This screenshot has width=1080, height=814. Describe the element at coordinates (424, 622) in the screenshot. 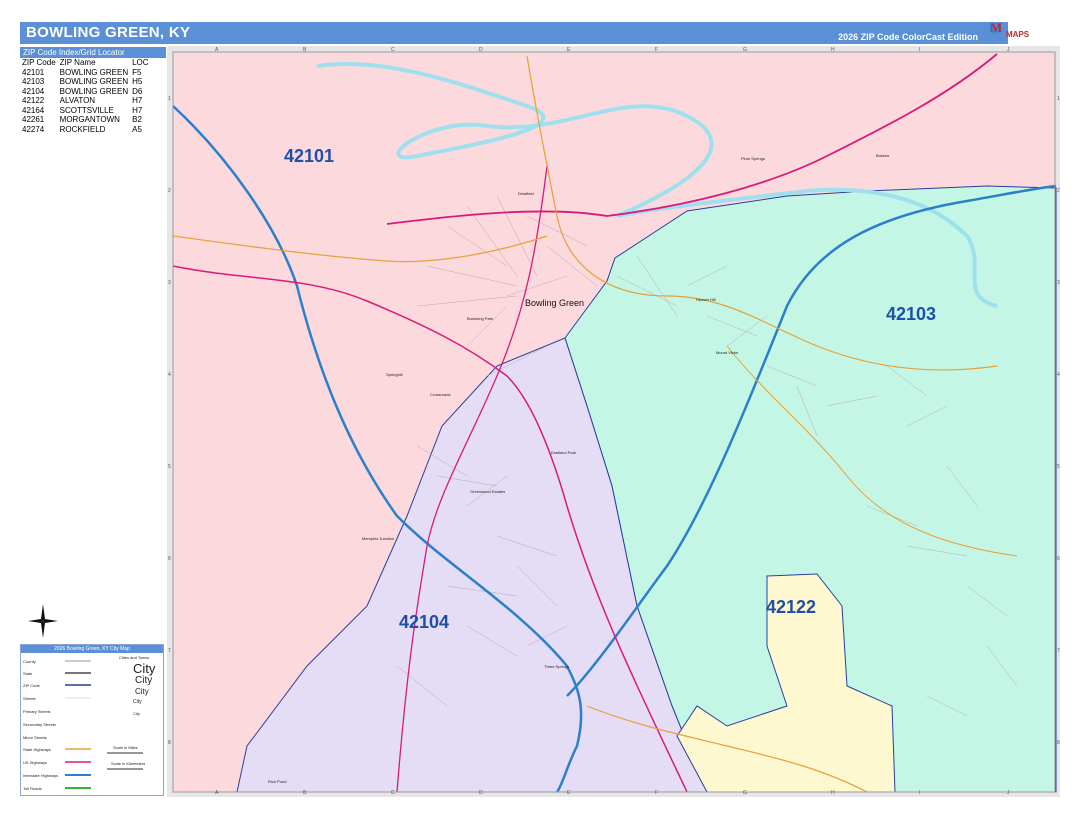

I see `zip-label-42104: 42104` at that location.